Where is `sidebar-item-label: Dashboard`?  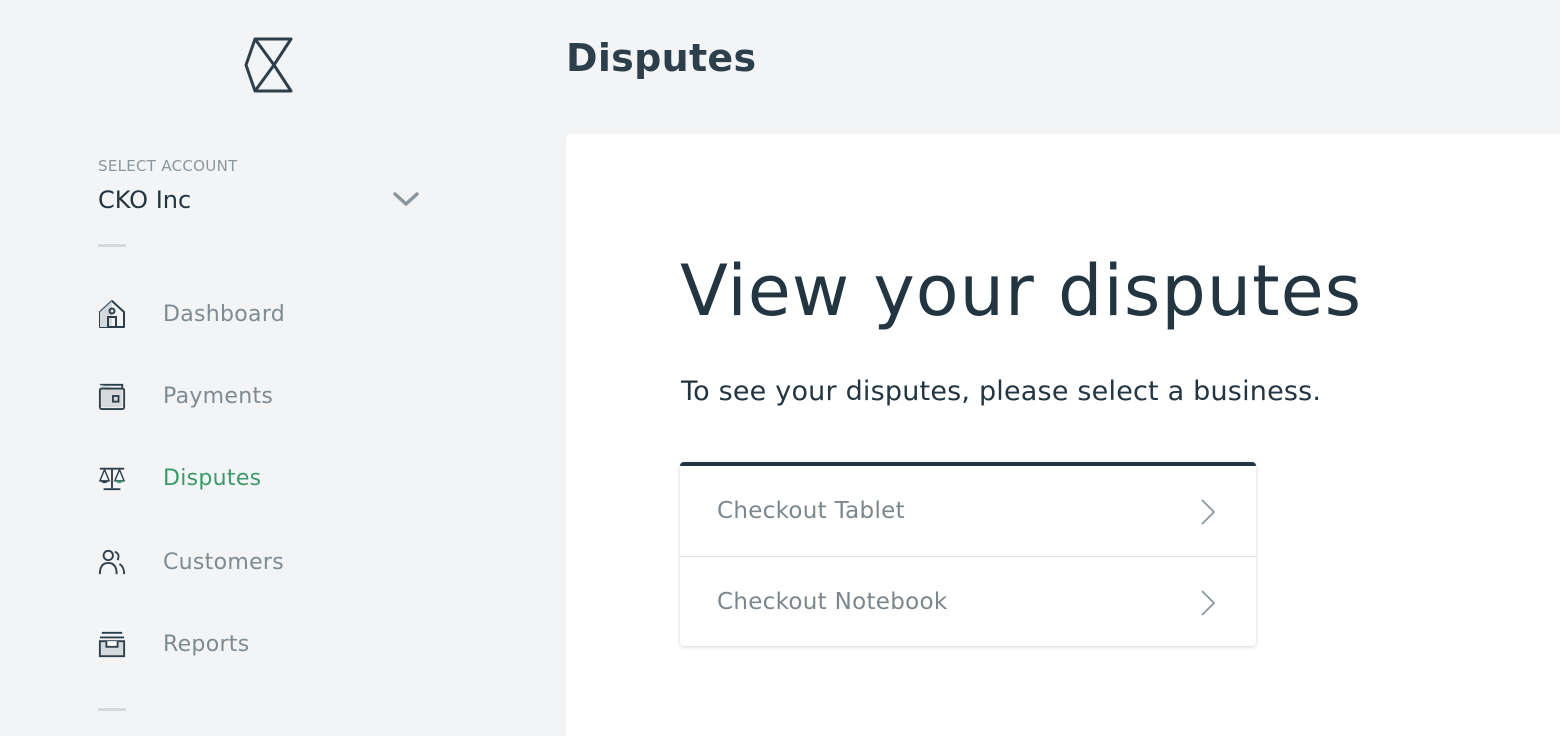
sidebar-item-label: Dashboard is located at coordinates (224, 314).